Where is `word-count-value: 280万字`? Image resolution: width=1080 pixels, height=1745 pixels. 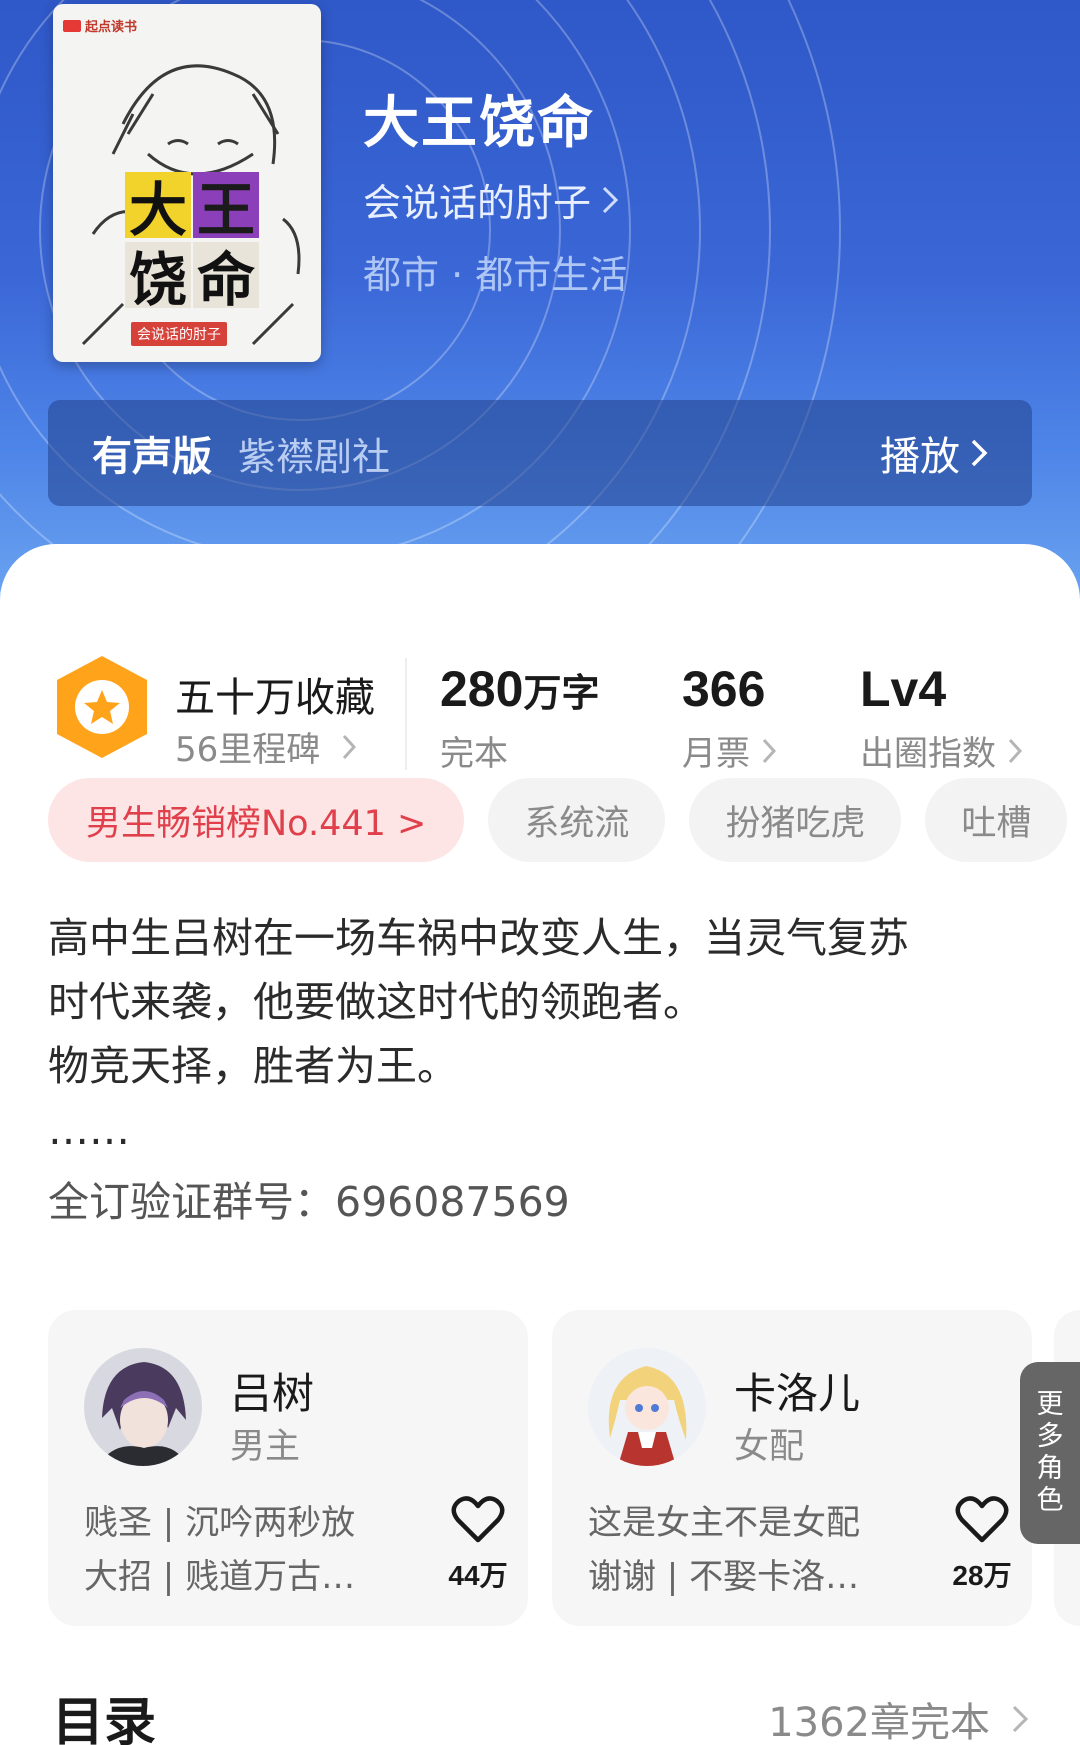
word-count-value: 280万字 is located at coordinates (520, 689).